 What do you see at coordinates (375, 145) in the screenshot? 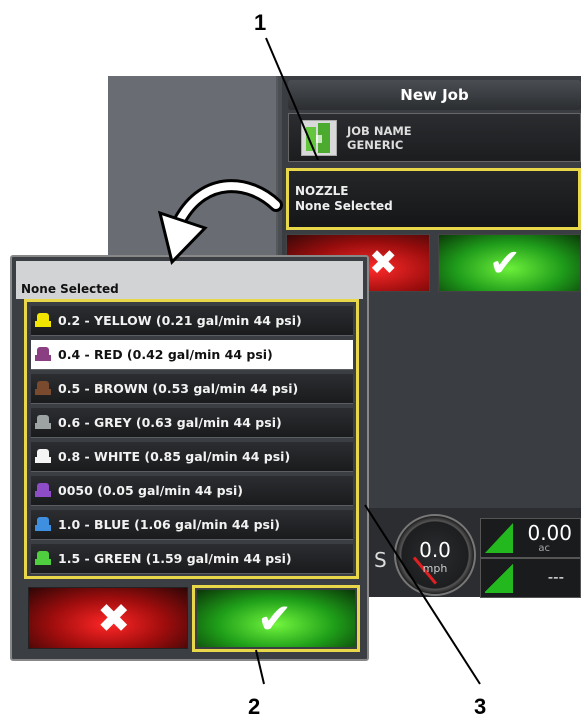
I see `job-name-value: GENERIC` at bounding box center [375, 145].